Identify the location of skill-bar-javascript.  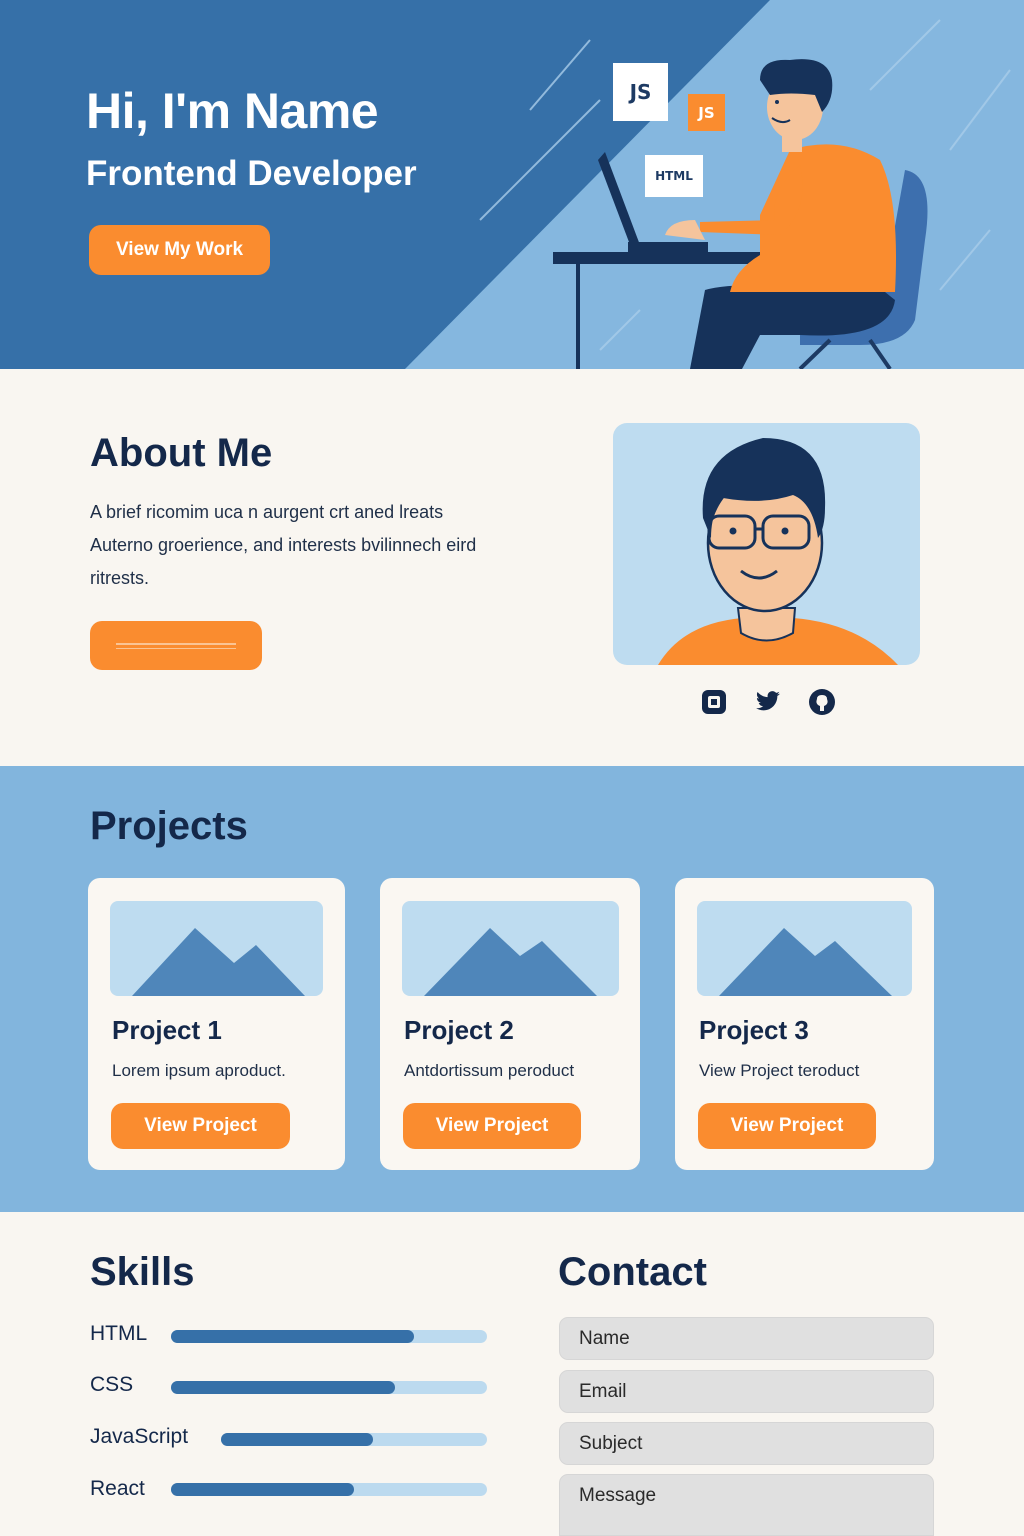
(354, 1439).